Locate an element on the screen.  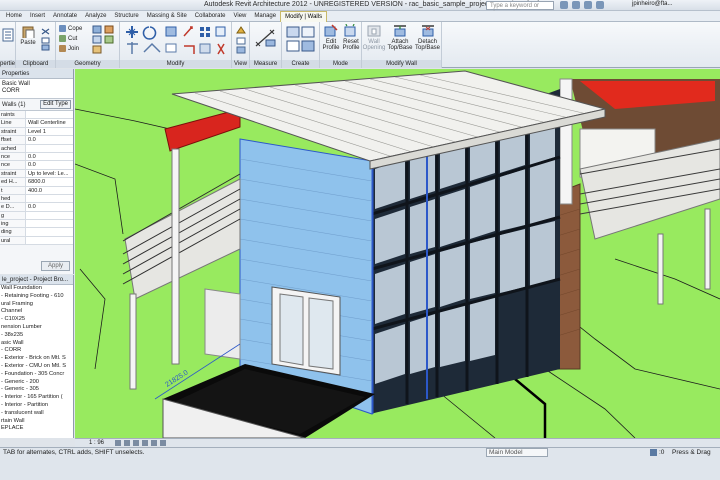
tree-item: EPLACE is located at coordinates (37, 429).